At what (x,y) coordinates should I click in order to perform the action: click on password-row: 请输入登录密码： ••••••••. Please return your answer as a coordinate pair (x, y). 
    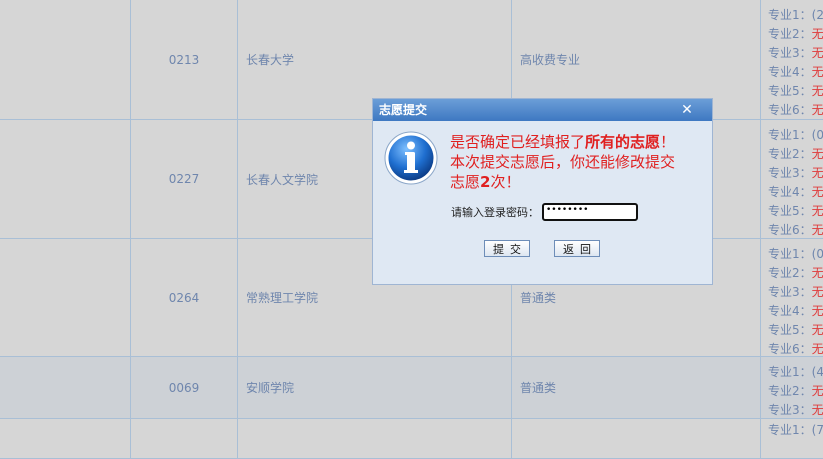
    Looking at the image, I should click on (544, 212).